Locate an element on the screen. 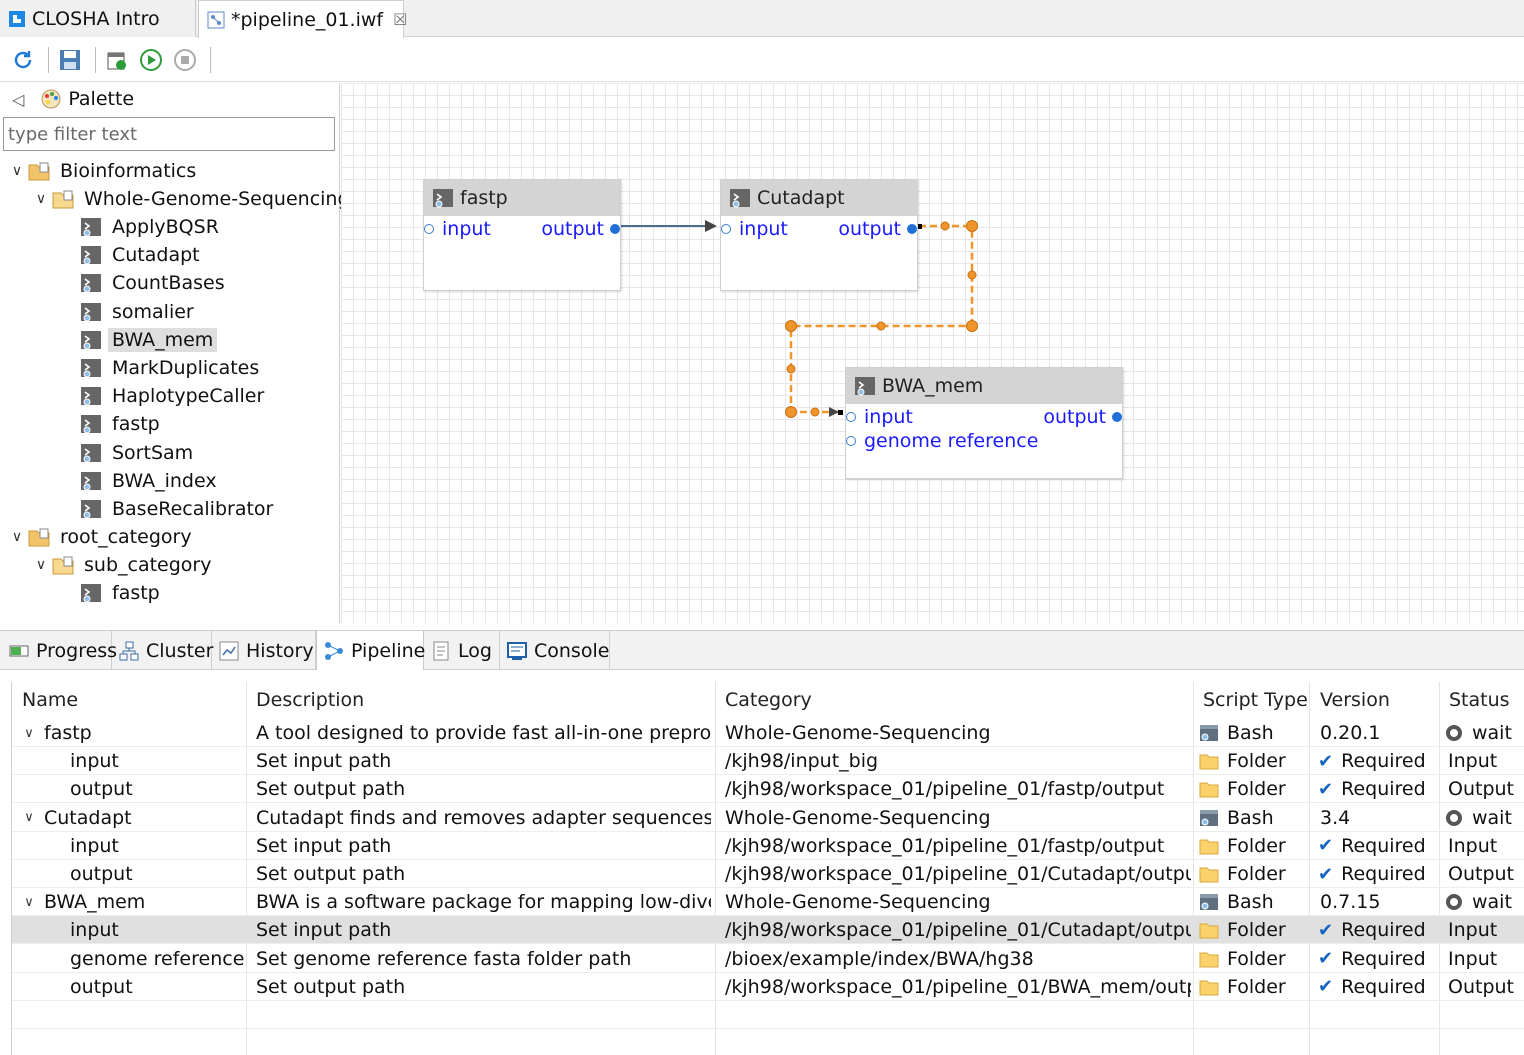  stop-button is located at coordinates (185, 60).